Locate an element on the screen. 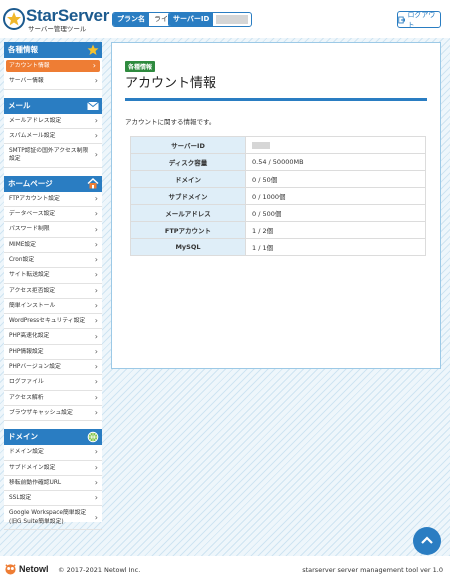  sidebar-item: ログファイル › is located at coordinates (53, 383).